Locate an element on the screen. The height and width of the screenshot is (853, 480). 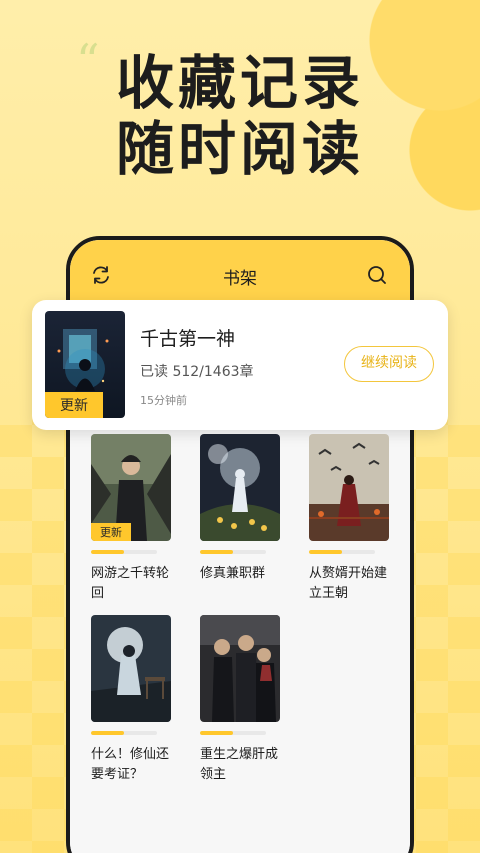
featured-book-progress: 已读 512/1463章 is located at coordinates (197, 372).